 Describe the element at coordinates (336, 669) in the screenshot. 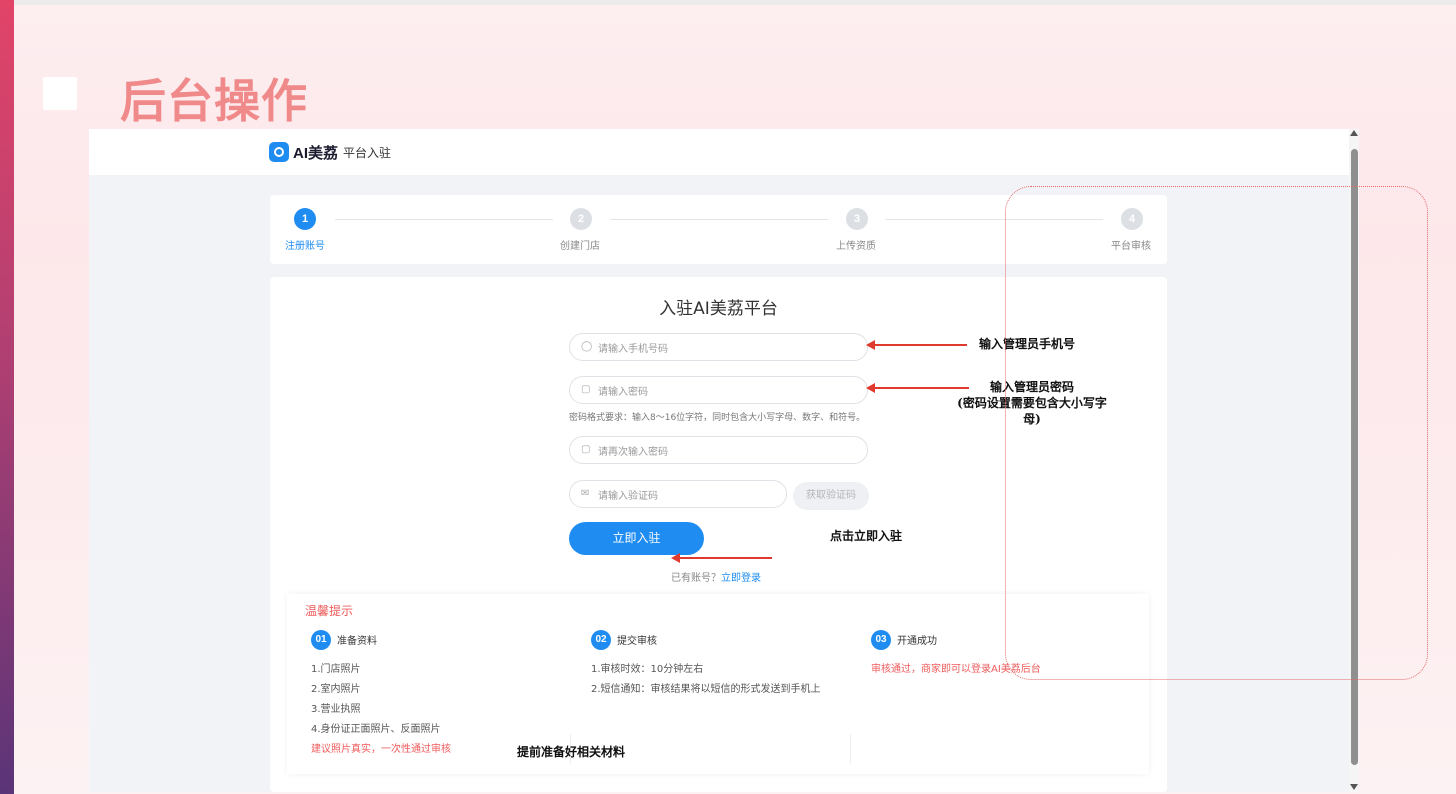

I see `tip-line: 1.门店照片` at that location.